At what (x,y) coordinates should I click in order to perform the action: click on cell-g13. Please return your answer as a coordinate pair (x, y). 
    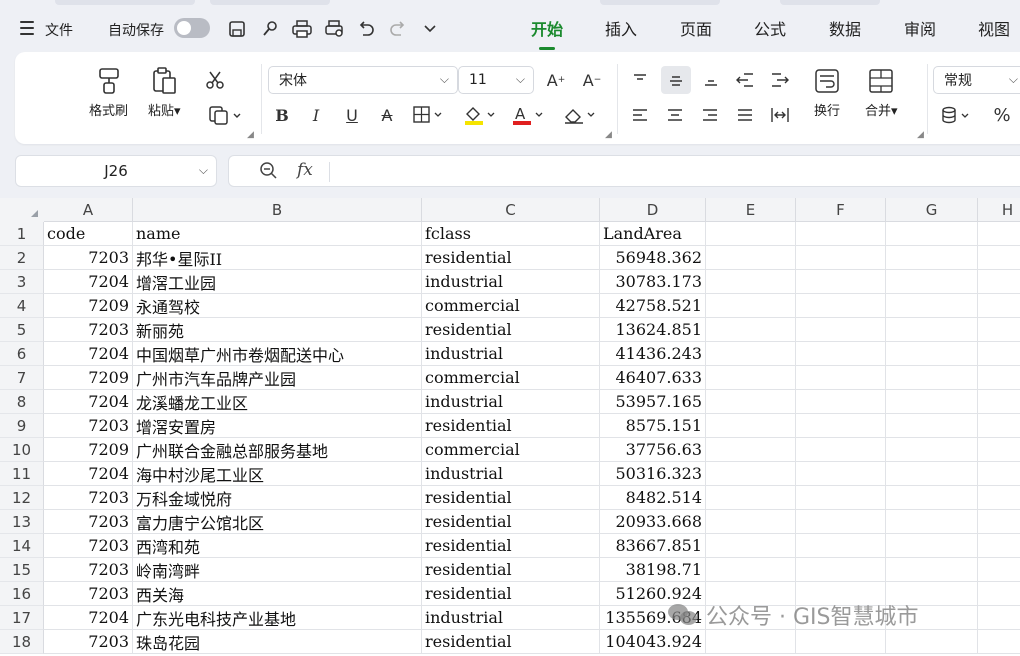
    Looking at the image, I should click on (932, 522).